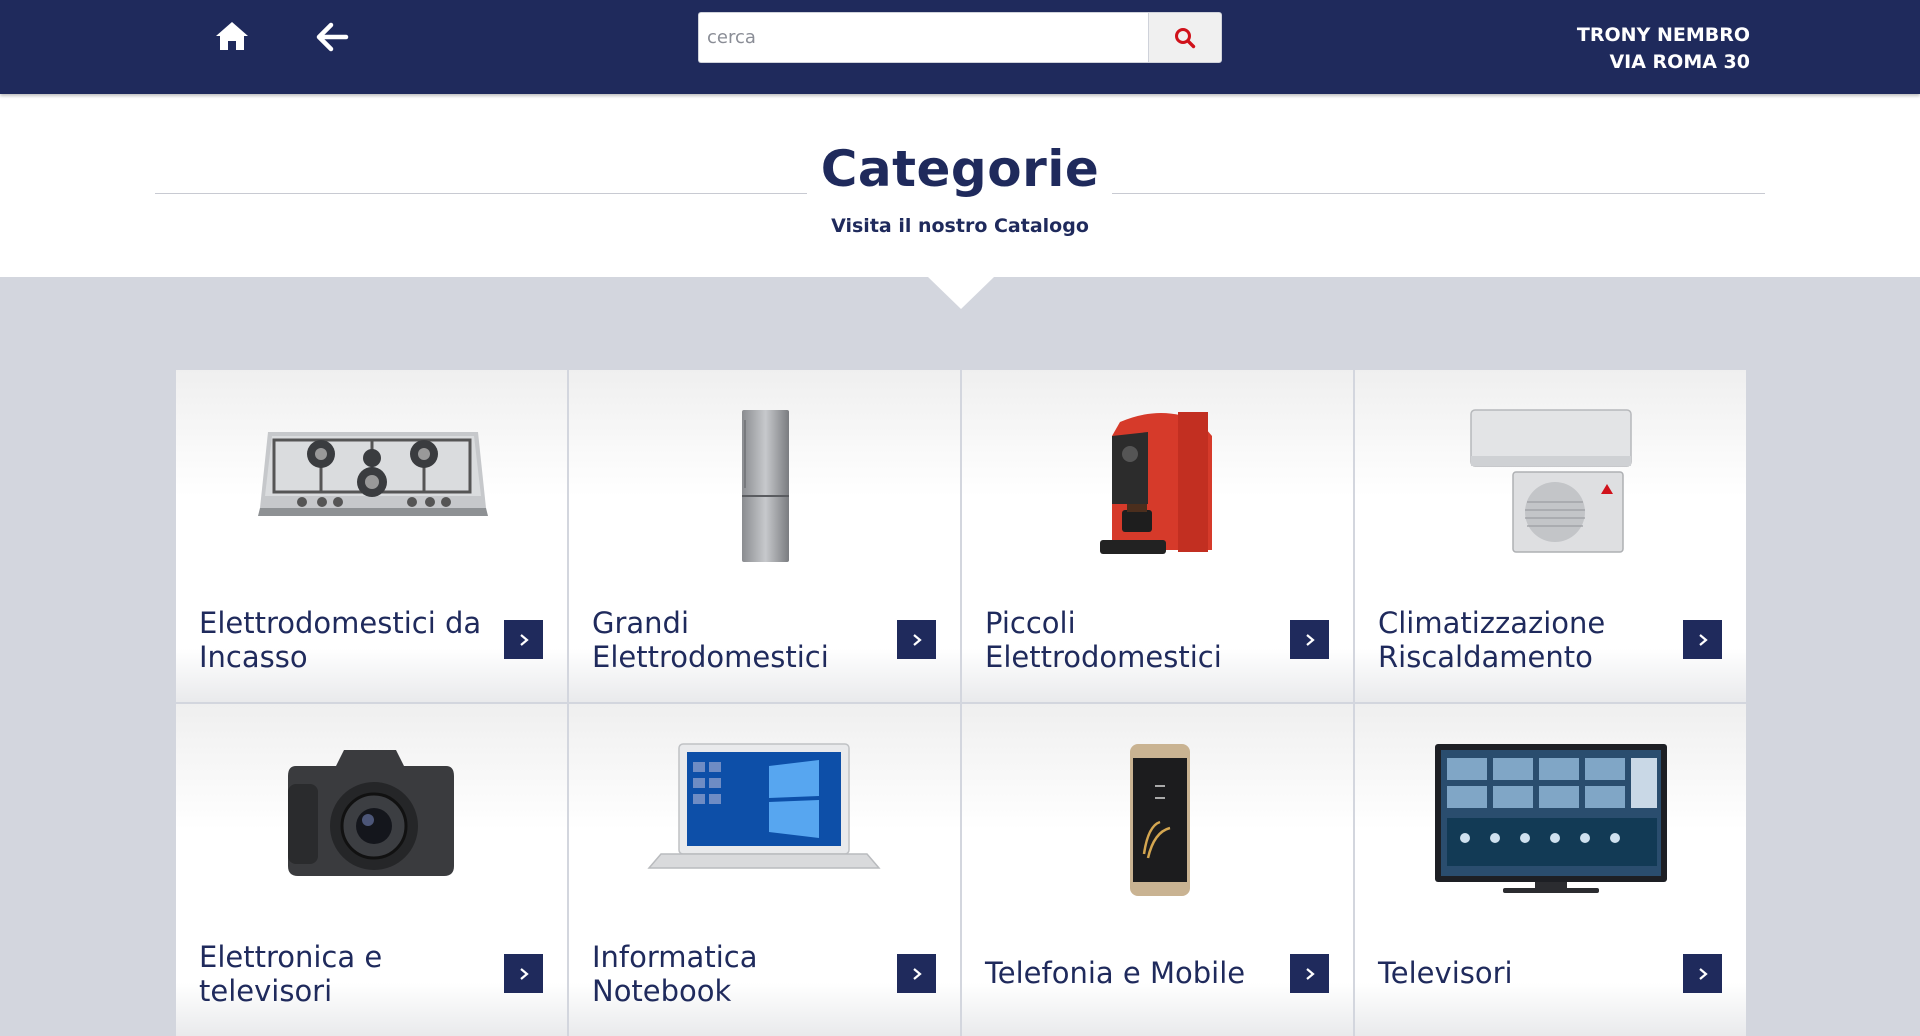 The width and height of the screenshot is (1920, 1036). What do you see at coordinates (340, 640) in the screenshot?
I see `category-label: Elettrodomestici da Incasso` at bounding box center [340, 640].